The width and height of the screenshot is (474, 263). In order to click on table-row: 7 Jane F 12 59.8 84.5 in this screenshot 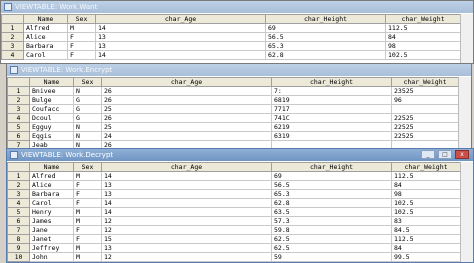, I will do `click(234, 230)`.